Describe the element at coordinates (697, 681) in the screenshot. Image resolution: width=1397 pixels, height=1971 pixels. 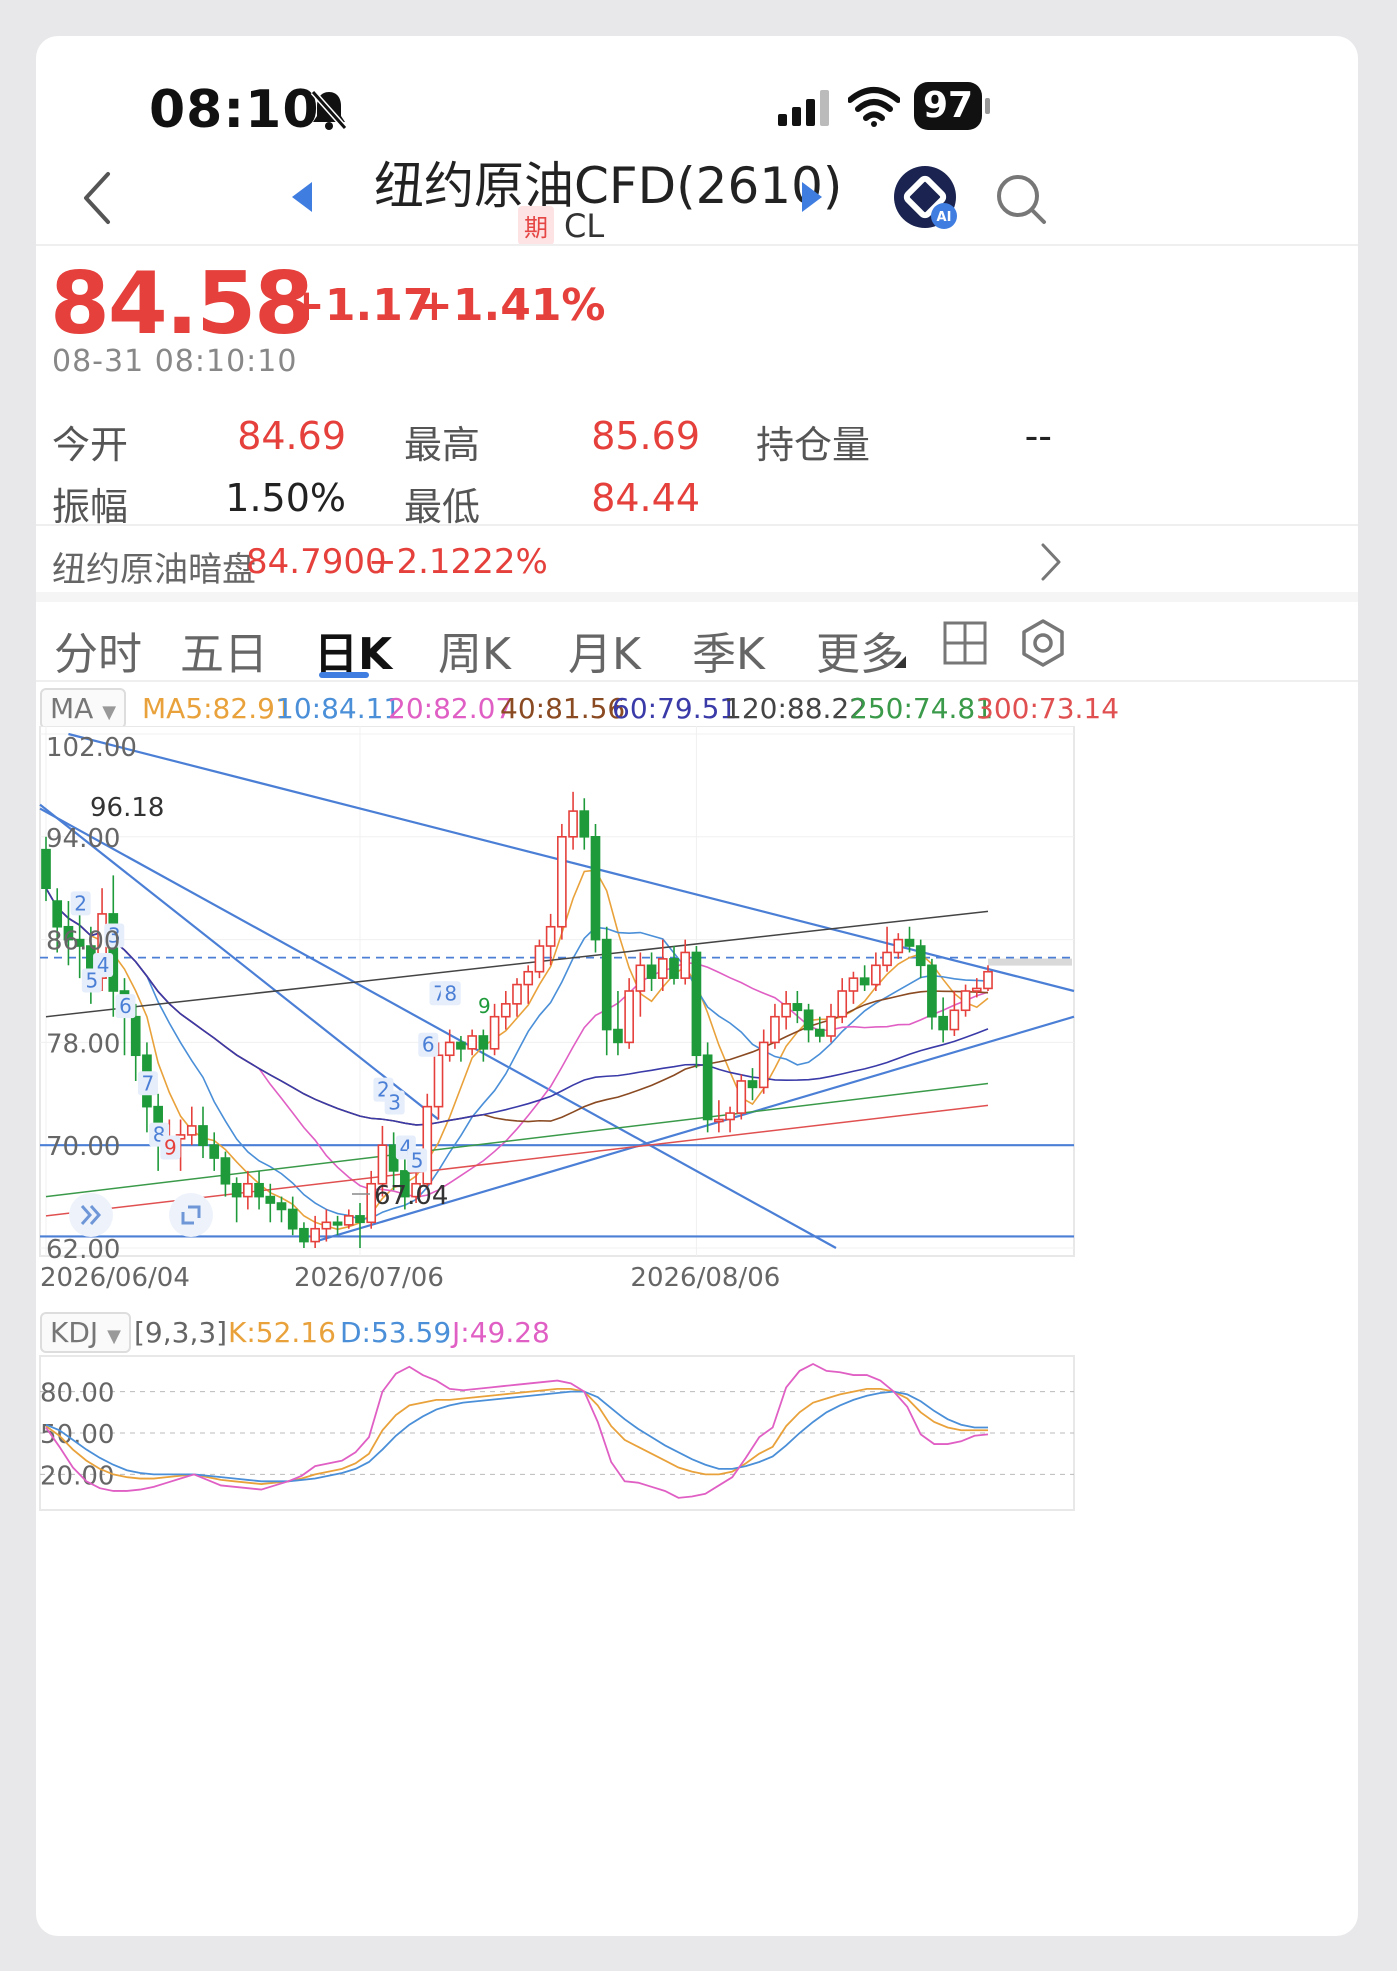
I see `tabs-divider` at that location.